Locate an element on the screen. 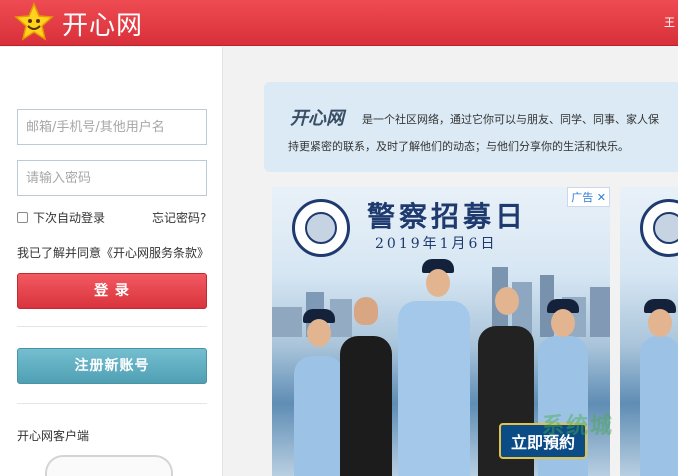 This screenshot has height=476, width=678. forgot-password-link: 忘记密码? is located at coordinates (179, 217).